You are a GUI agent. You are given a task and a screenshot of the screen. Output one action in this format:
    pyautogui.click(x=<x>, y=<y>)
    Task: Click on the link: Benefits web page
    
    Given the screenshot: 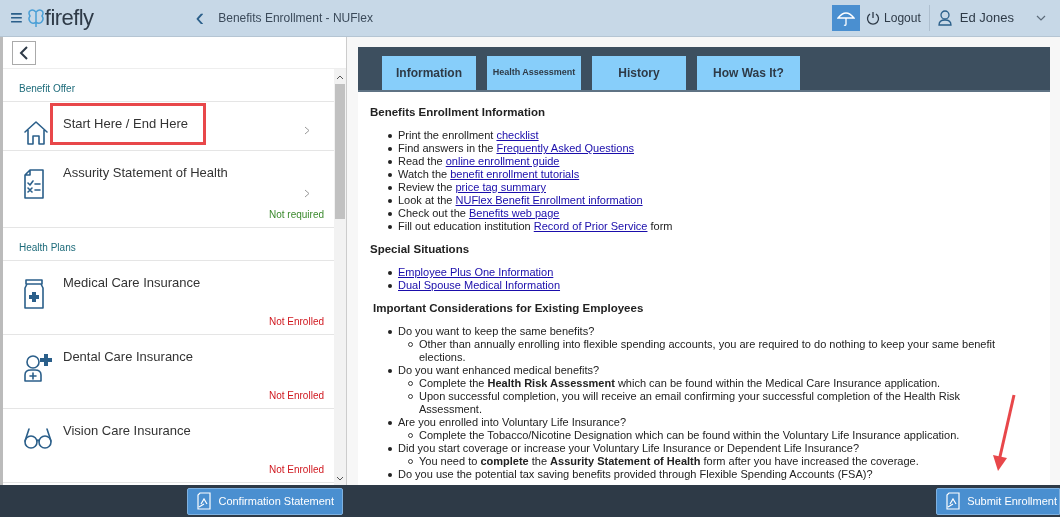 What is the action you would take?
    pyautogui.click(x=514, y=213)
    